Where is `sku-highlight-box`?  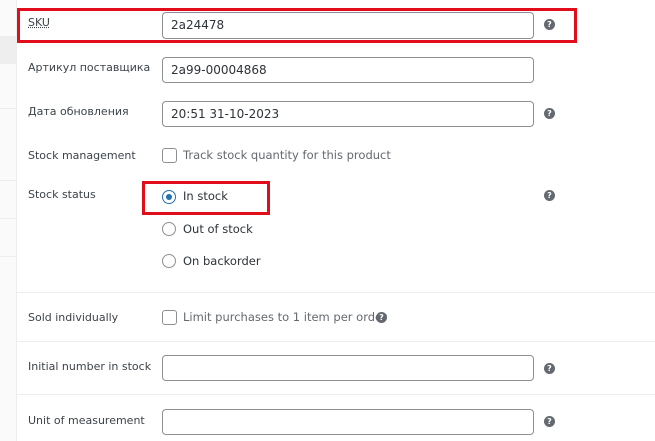
sku-highlight-box is located at coordinates (297, 25).